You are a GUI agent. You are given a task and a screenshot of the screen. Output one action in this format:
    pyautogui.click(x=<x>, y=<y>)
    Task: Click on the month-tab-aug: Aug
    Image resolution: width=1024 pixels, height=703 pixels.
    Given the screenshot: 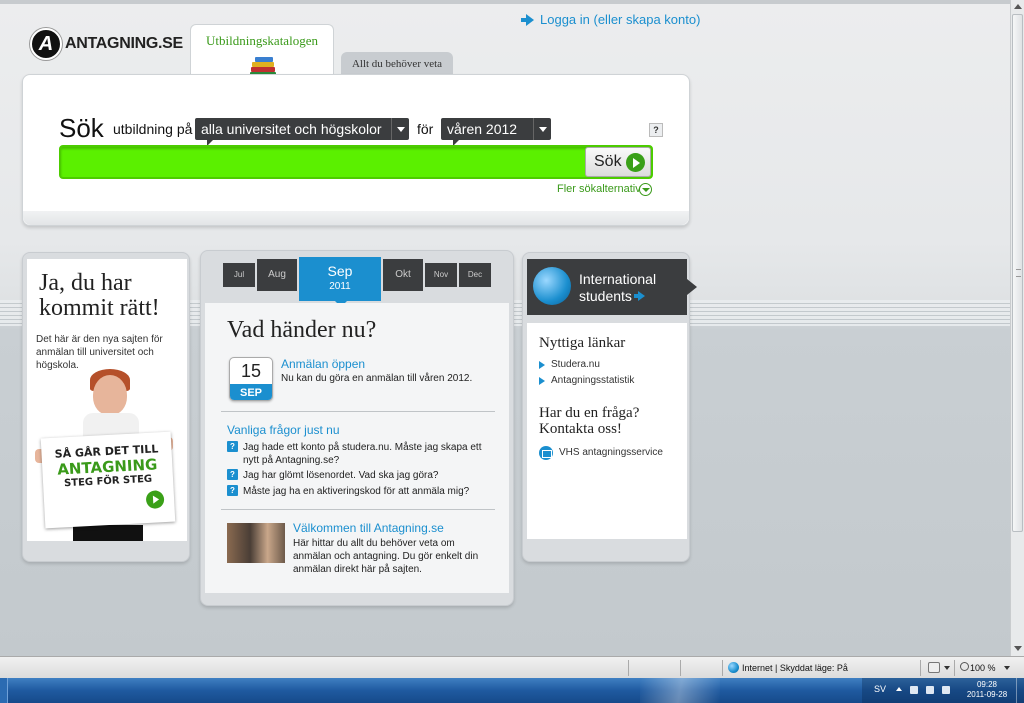 What is the action you would take?
    pyautogui.click(x=277, y=275)
    